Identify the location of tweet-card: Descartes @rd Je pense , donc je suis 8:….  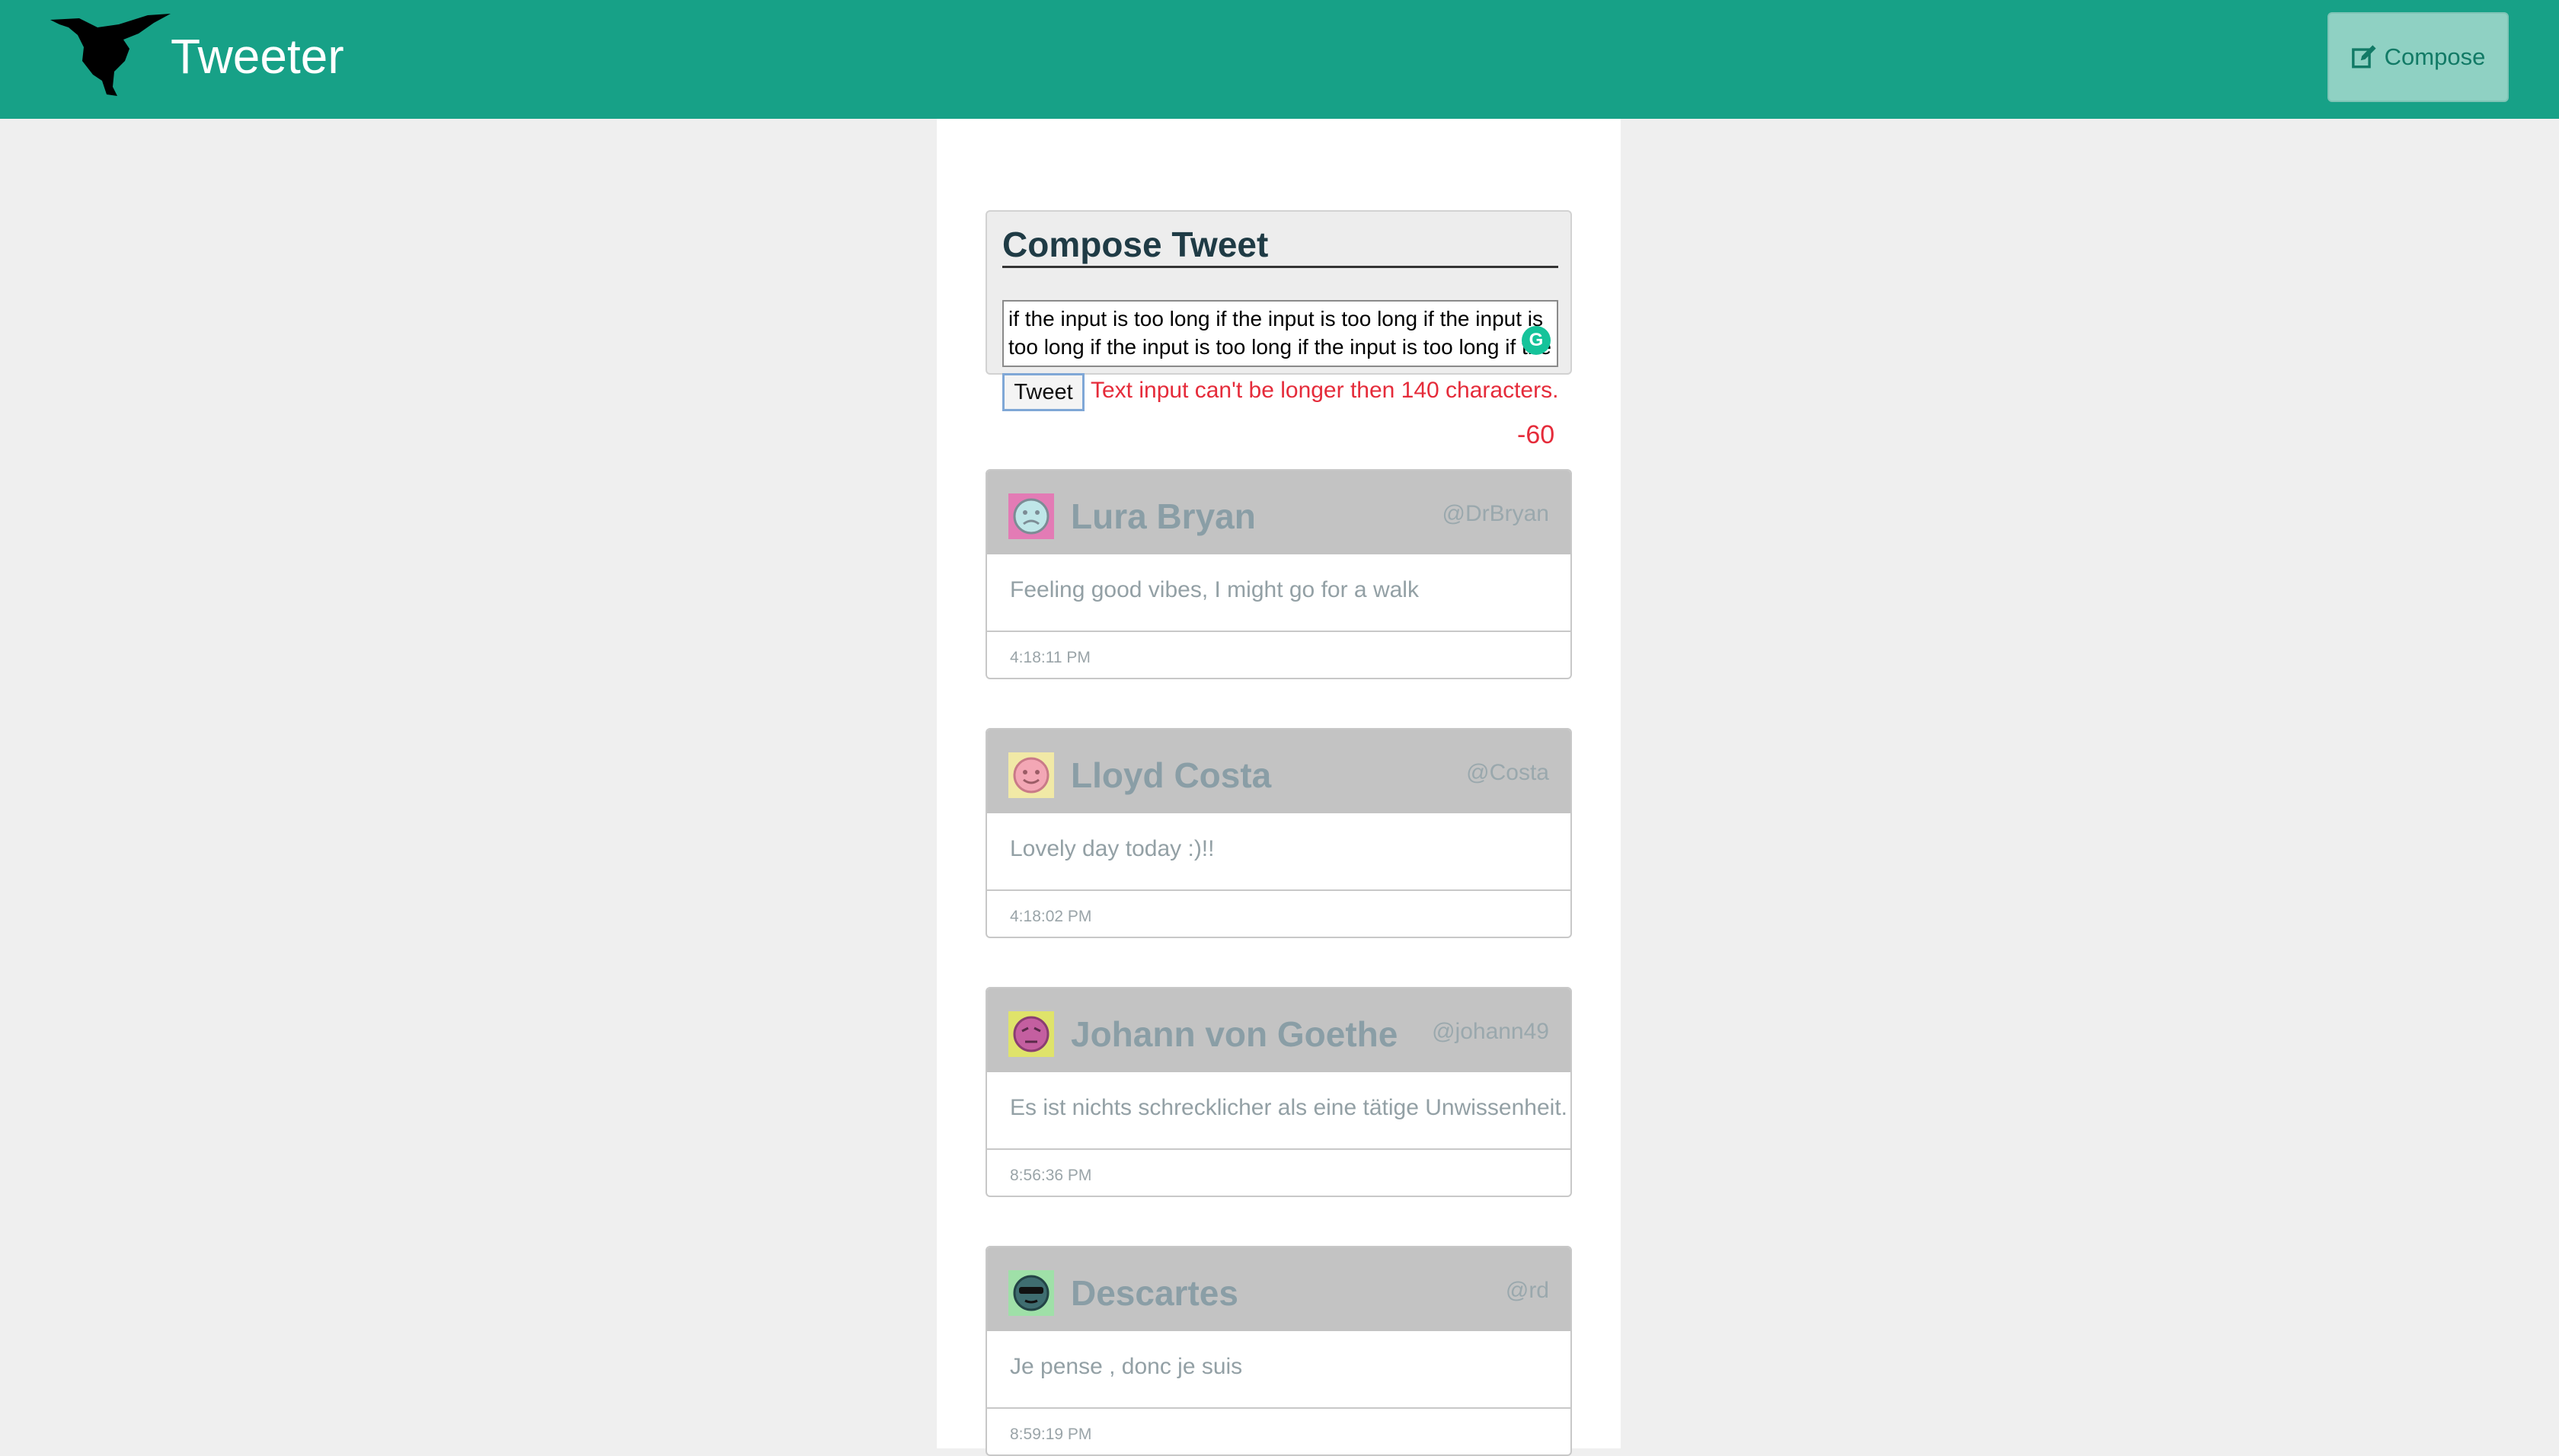
(1279, 1351).